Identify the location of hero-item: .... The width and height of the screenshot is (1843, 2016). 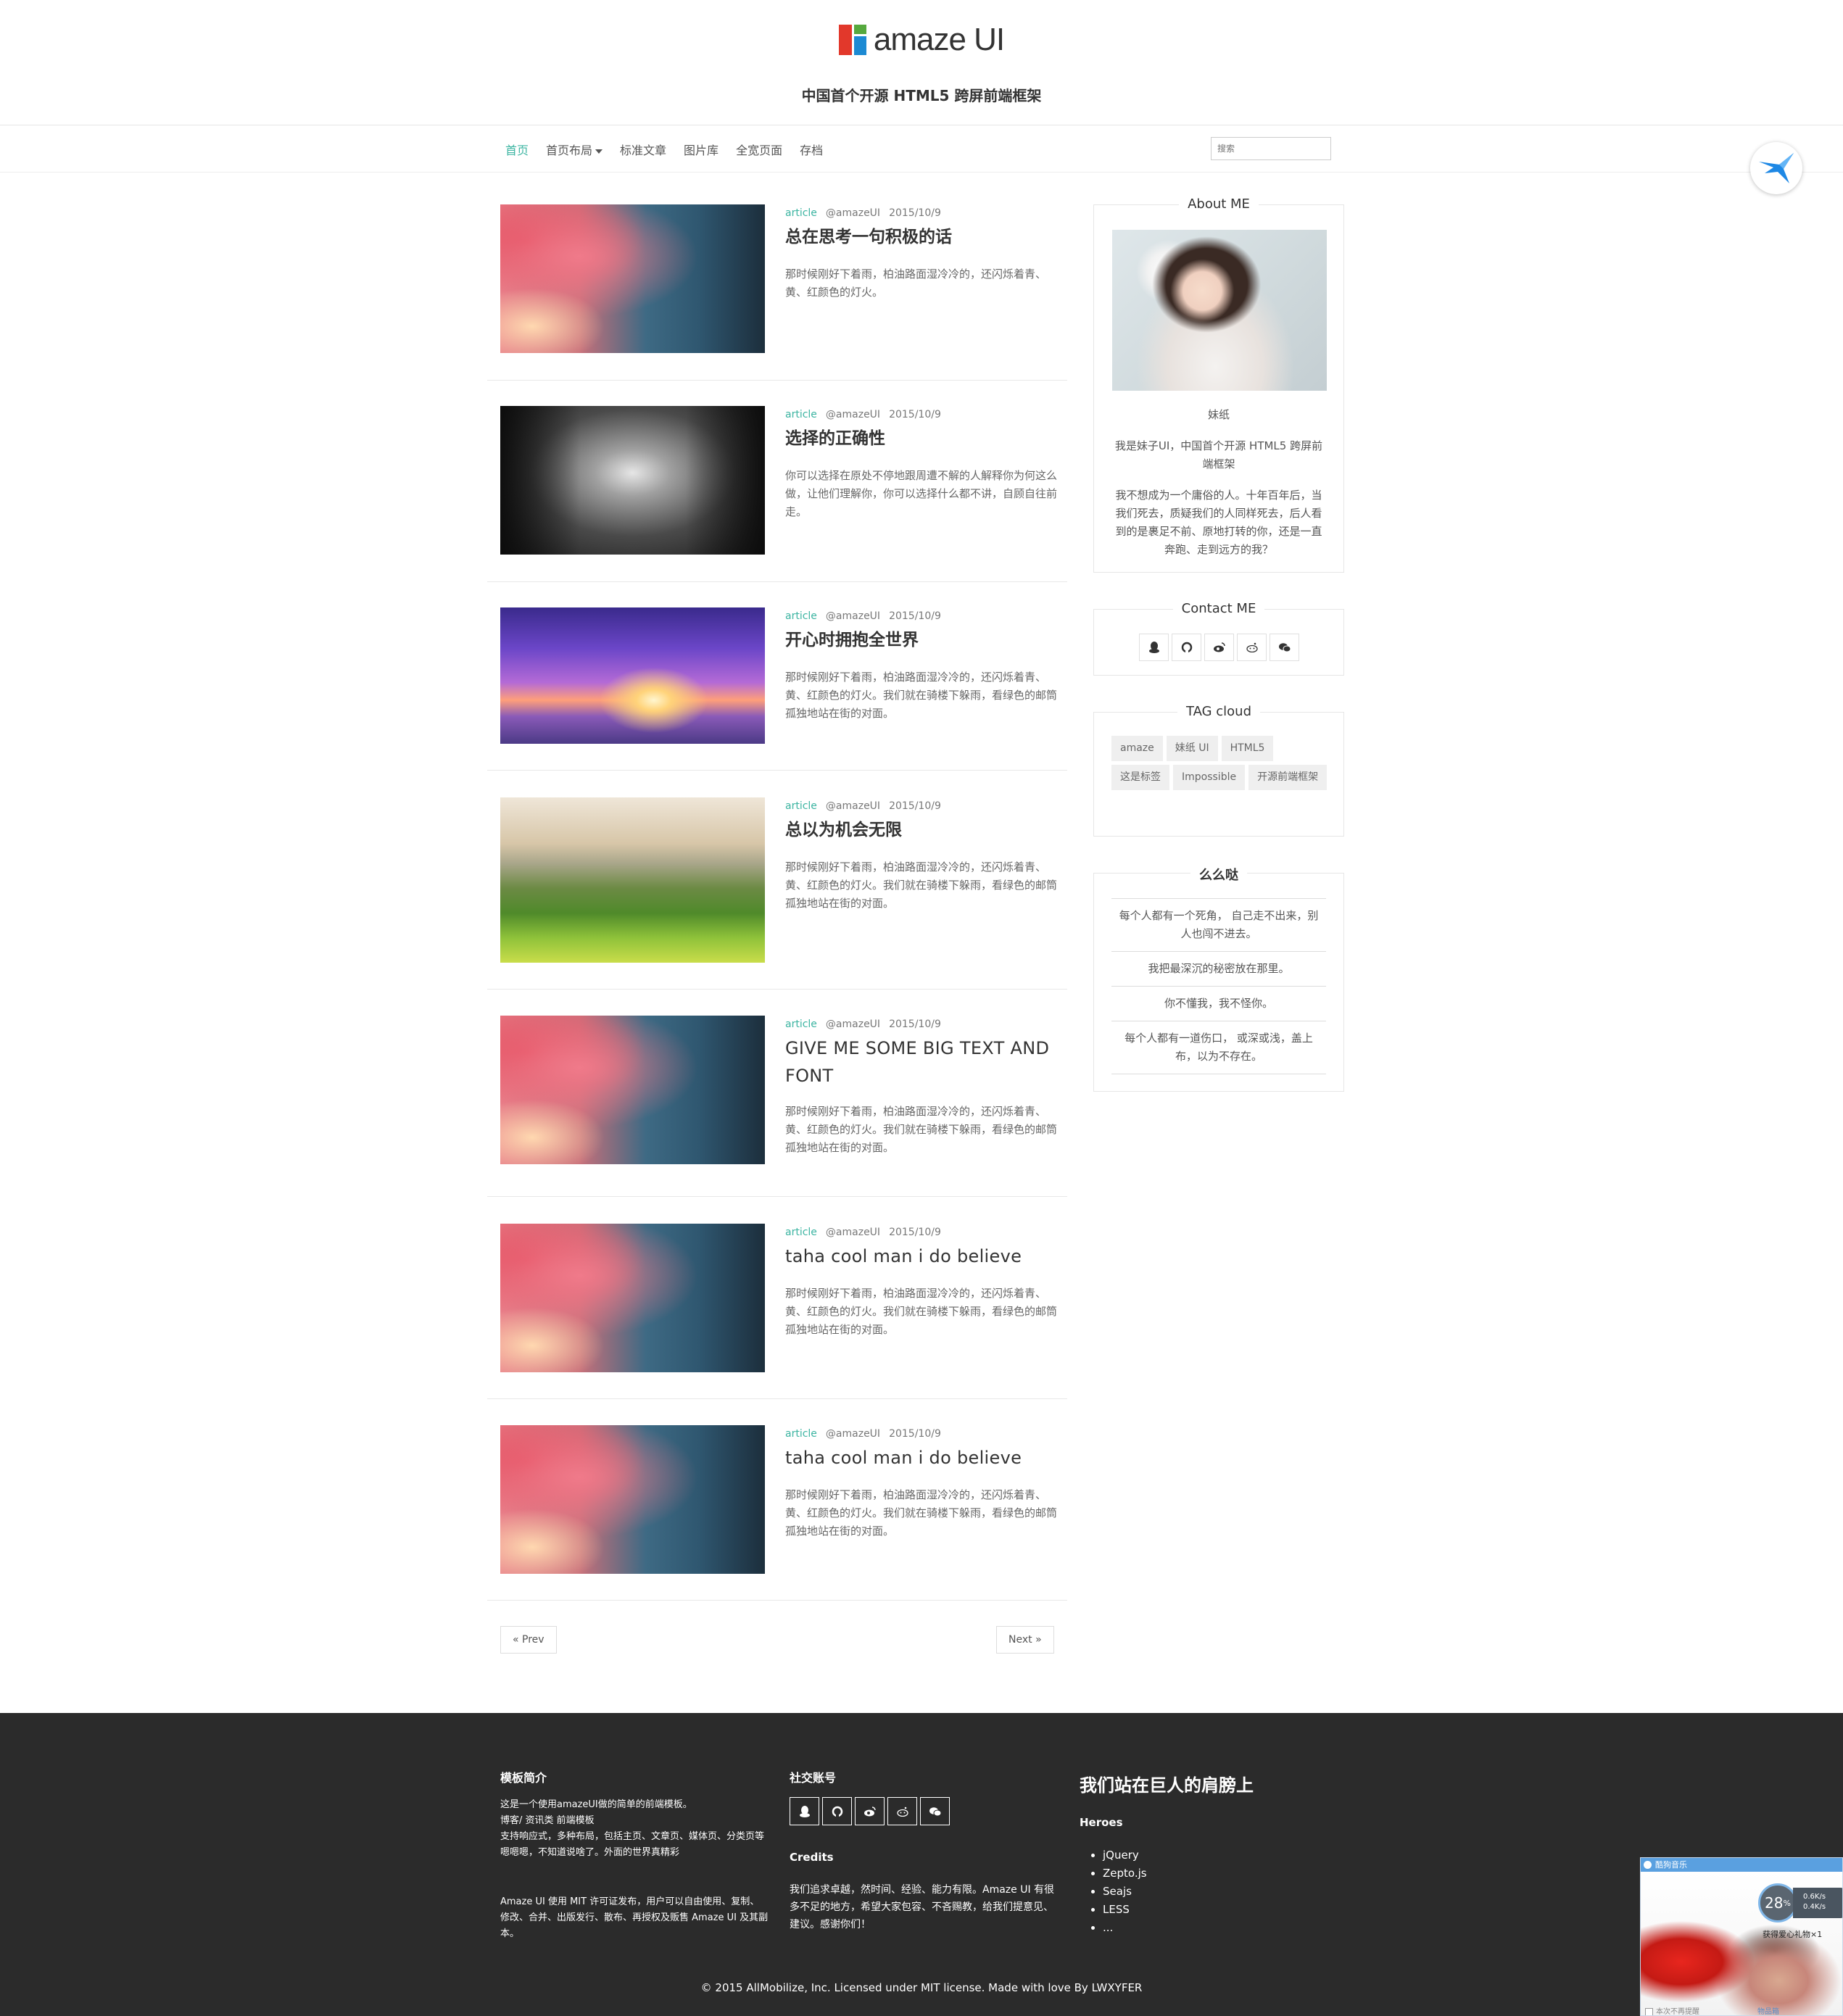
(1125, 1928).